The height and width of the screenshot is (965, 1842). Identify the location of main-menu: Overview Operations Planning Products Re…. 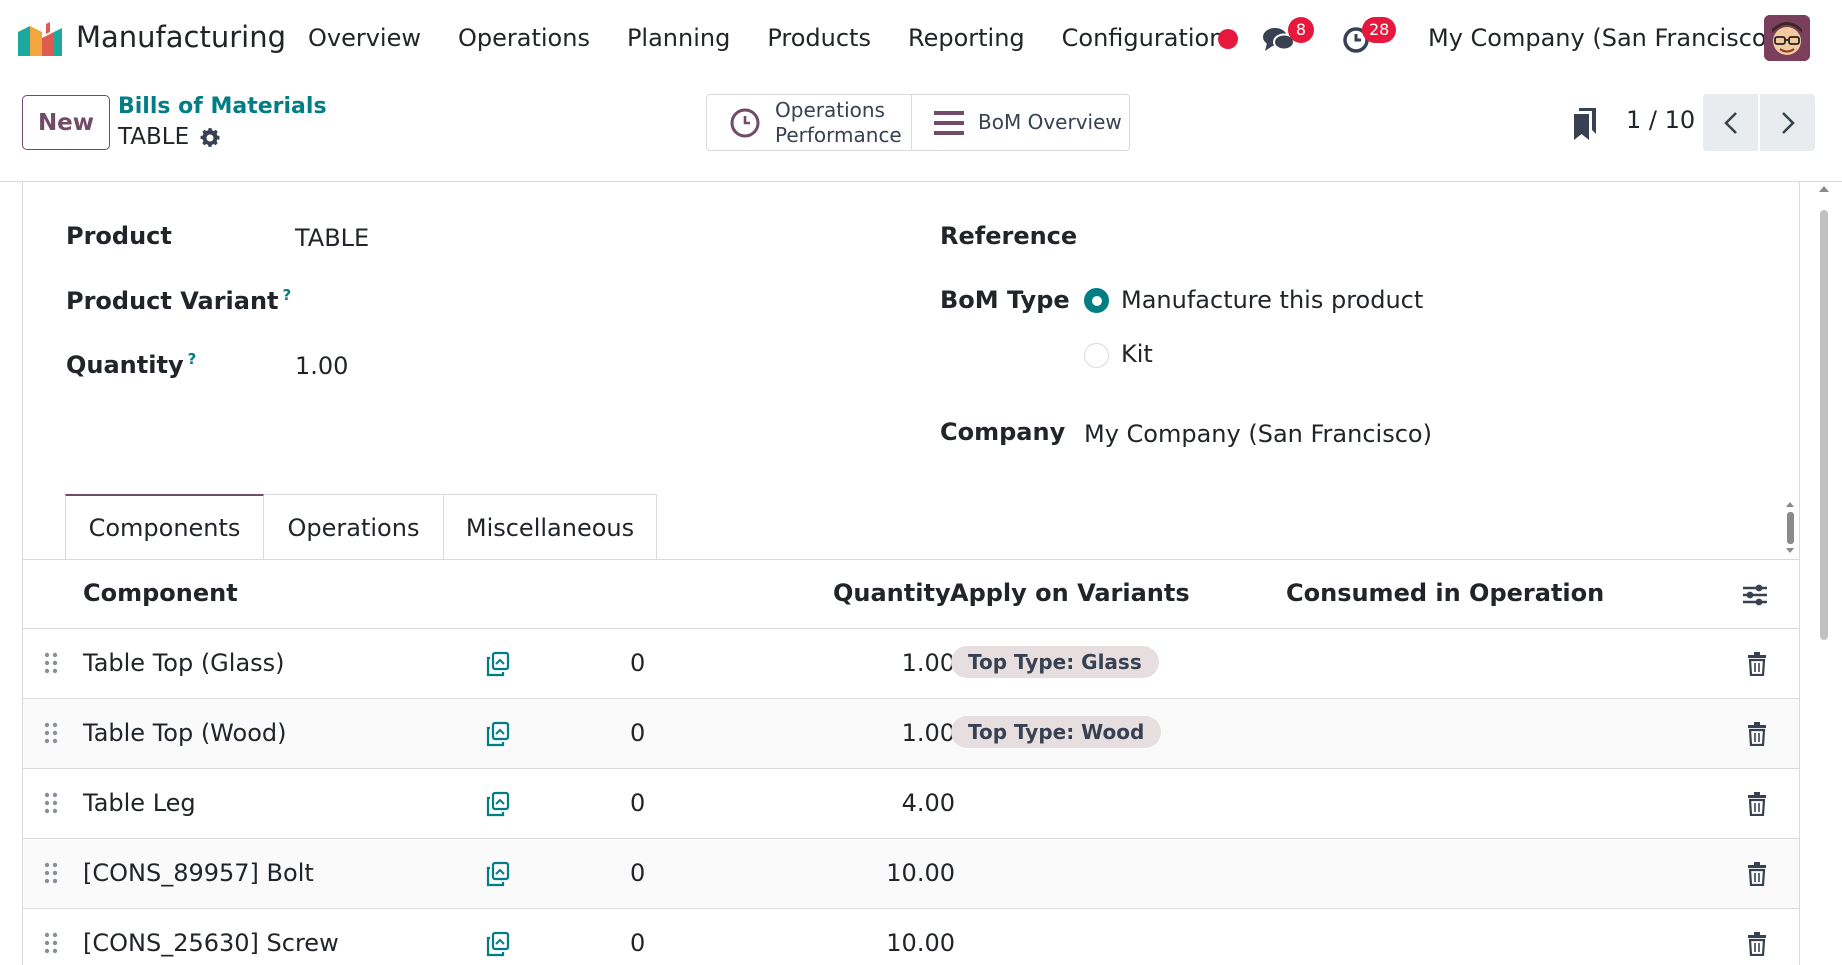
(784, 38).